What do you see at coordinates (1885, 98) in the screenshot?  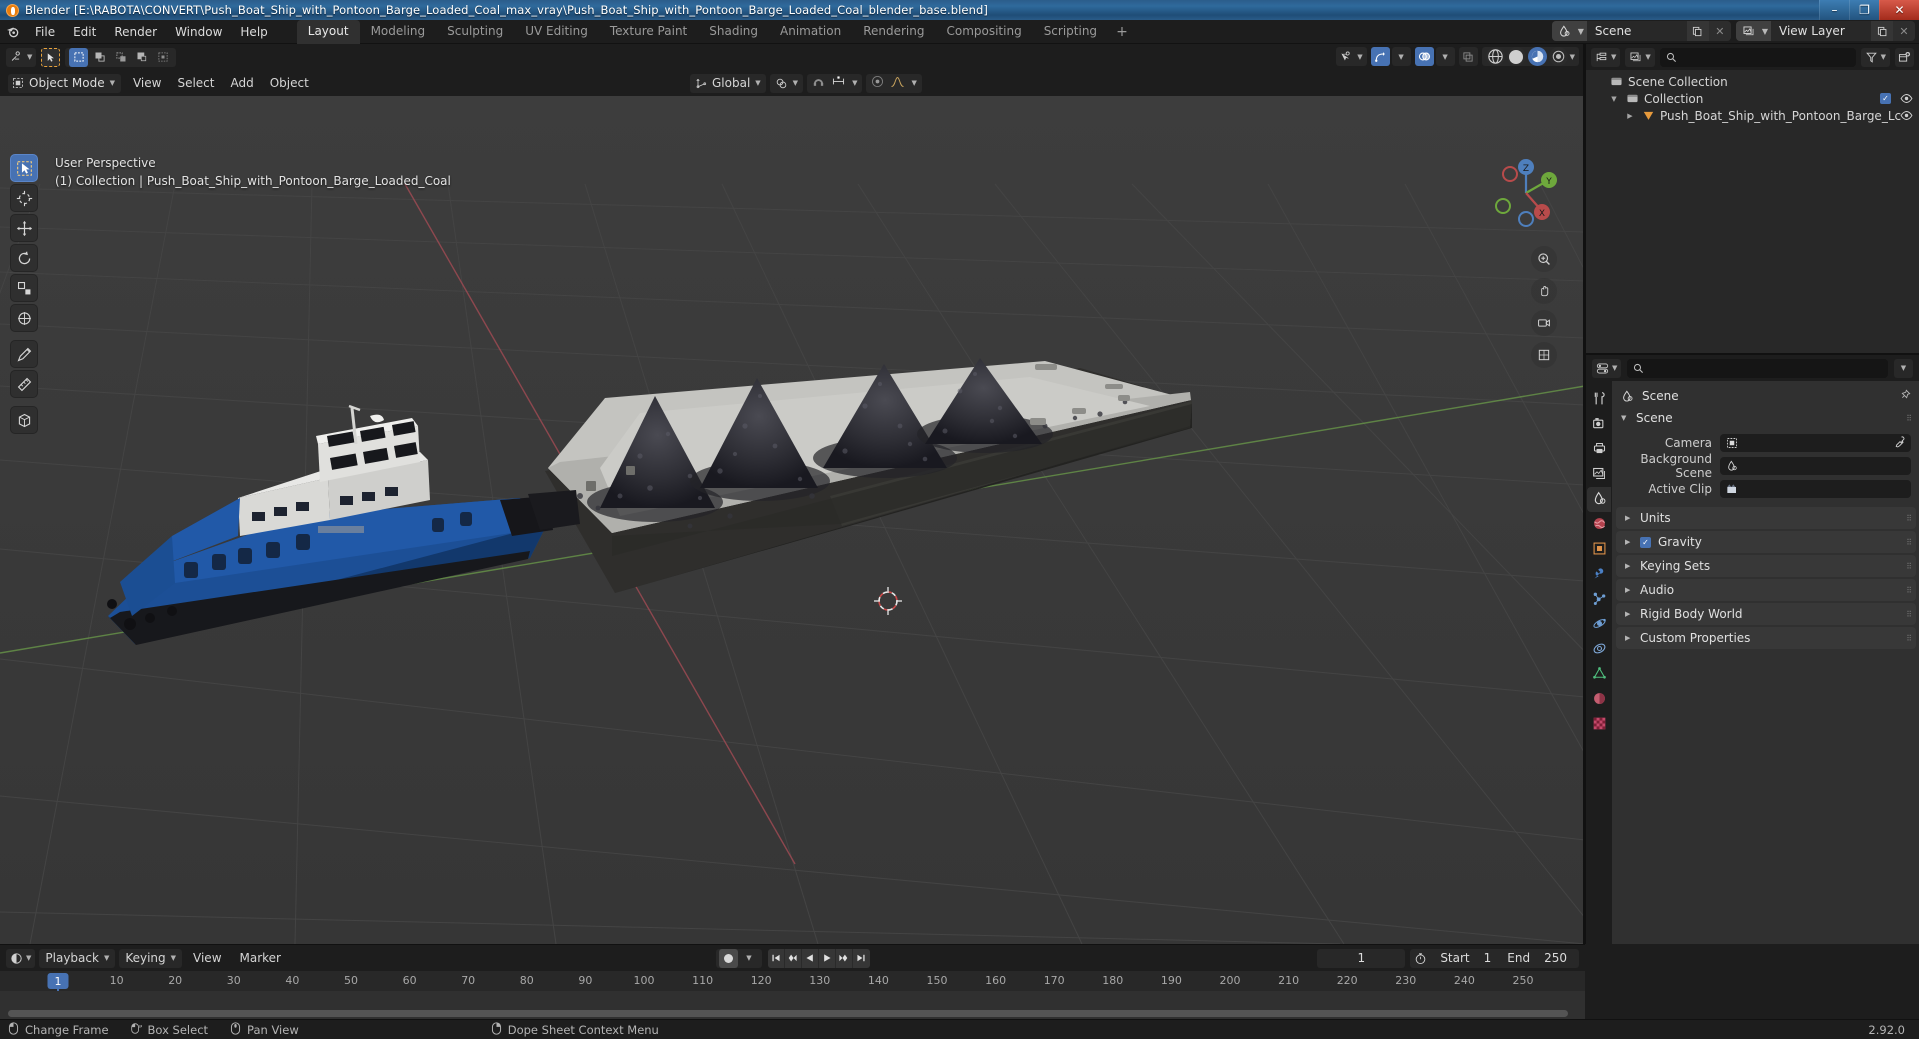 I see `exclude-collection-checkbox: ✓` at bounding box center [1885, 98].